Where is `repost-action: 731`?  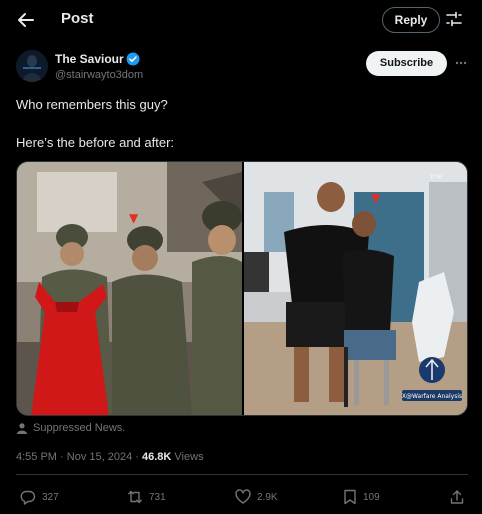 repost-action: 731 is located at coordinates (146, 497).